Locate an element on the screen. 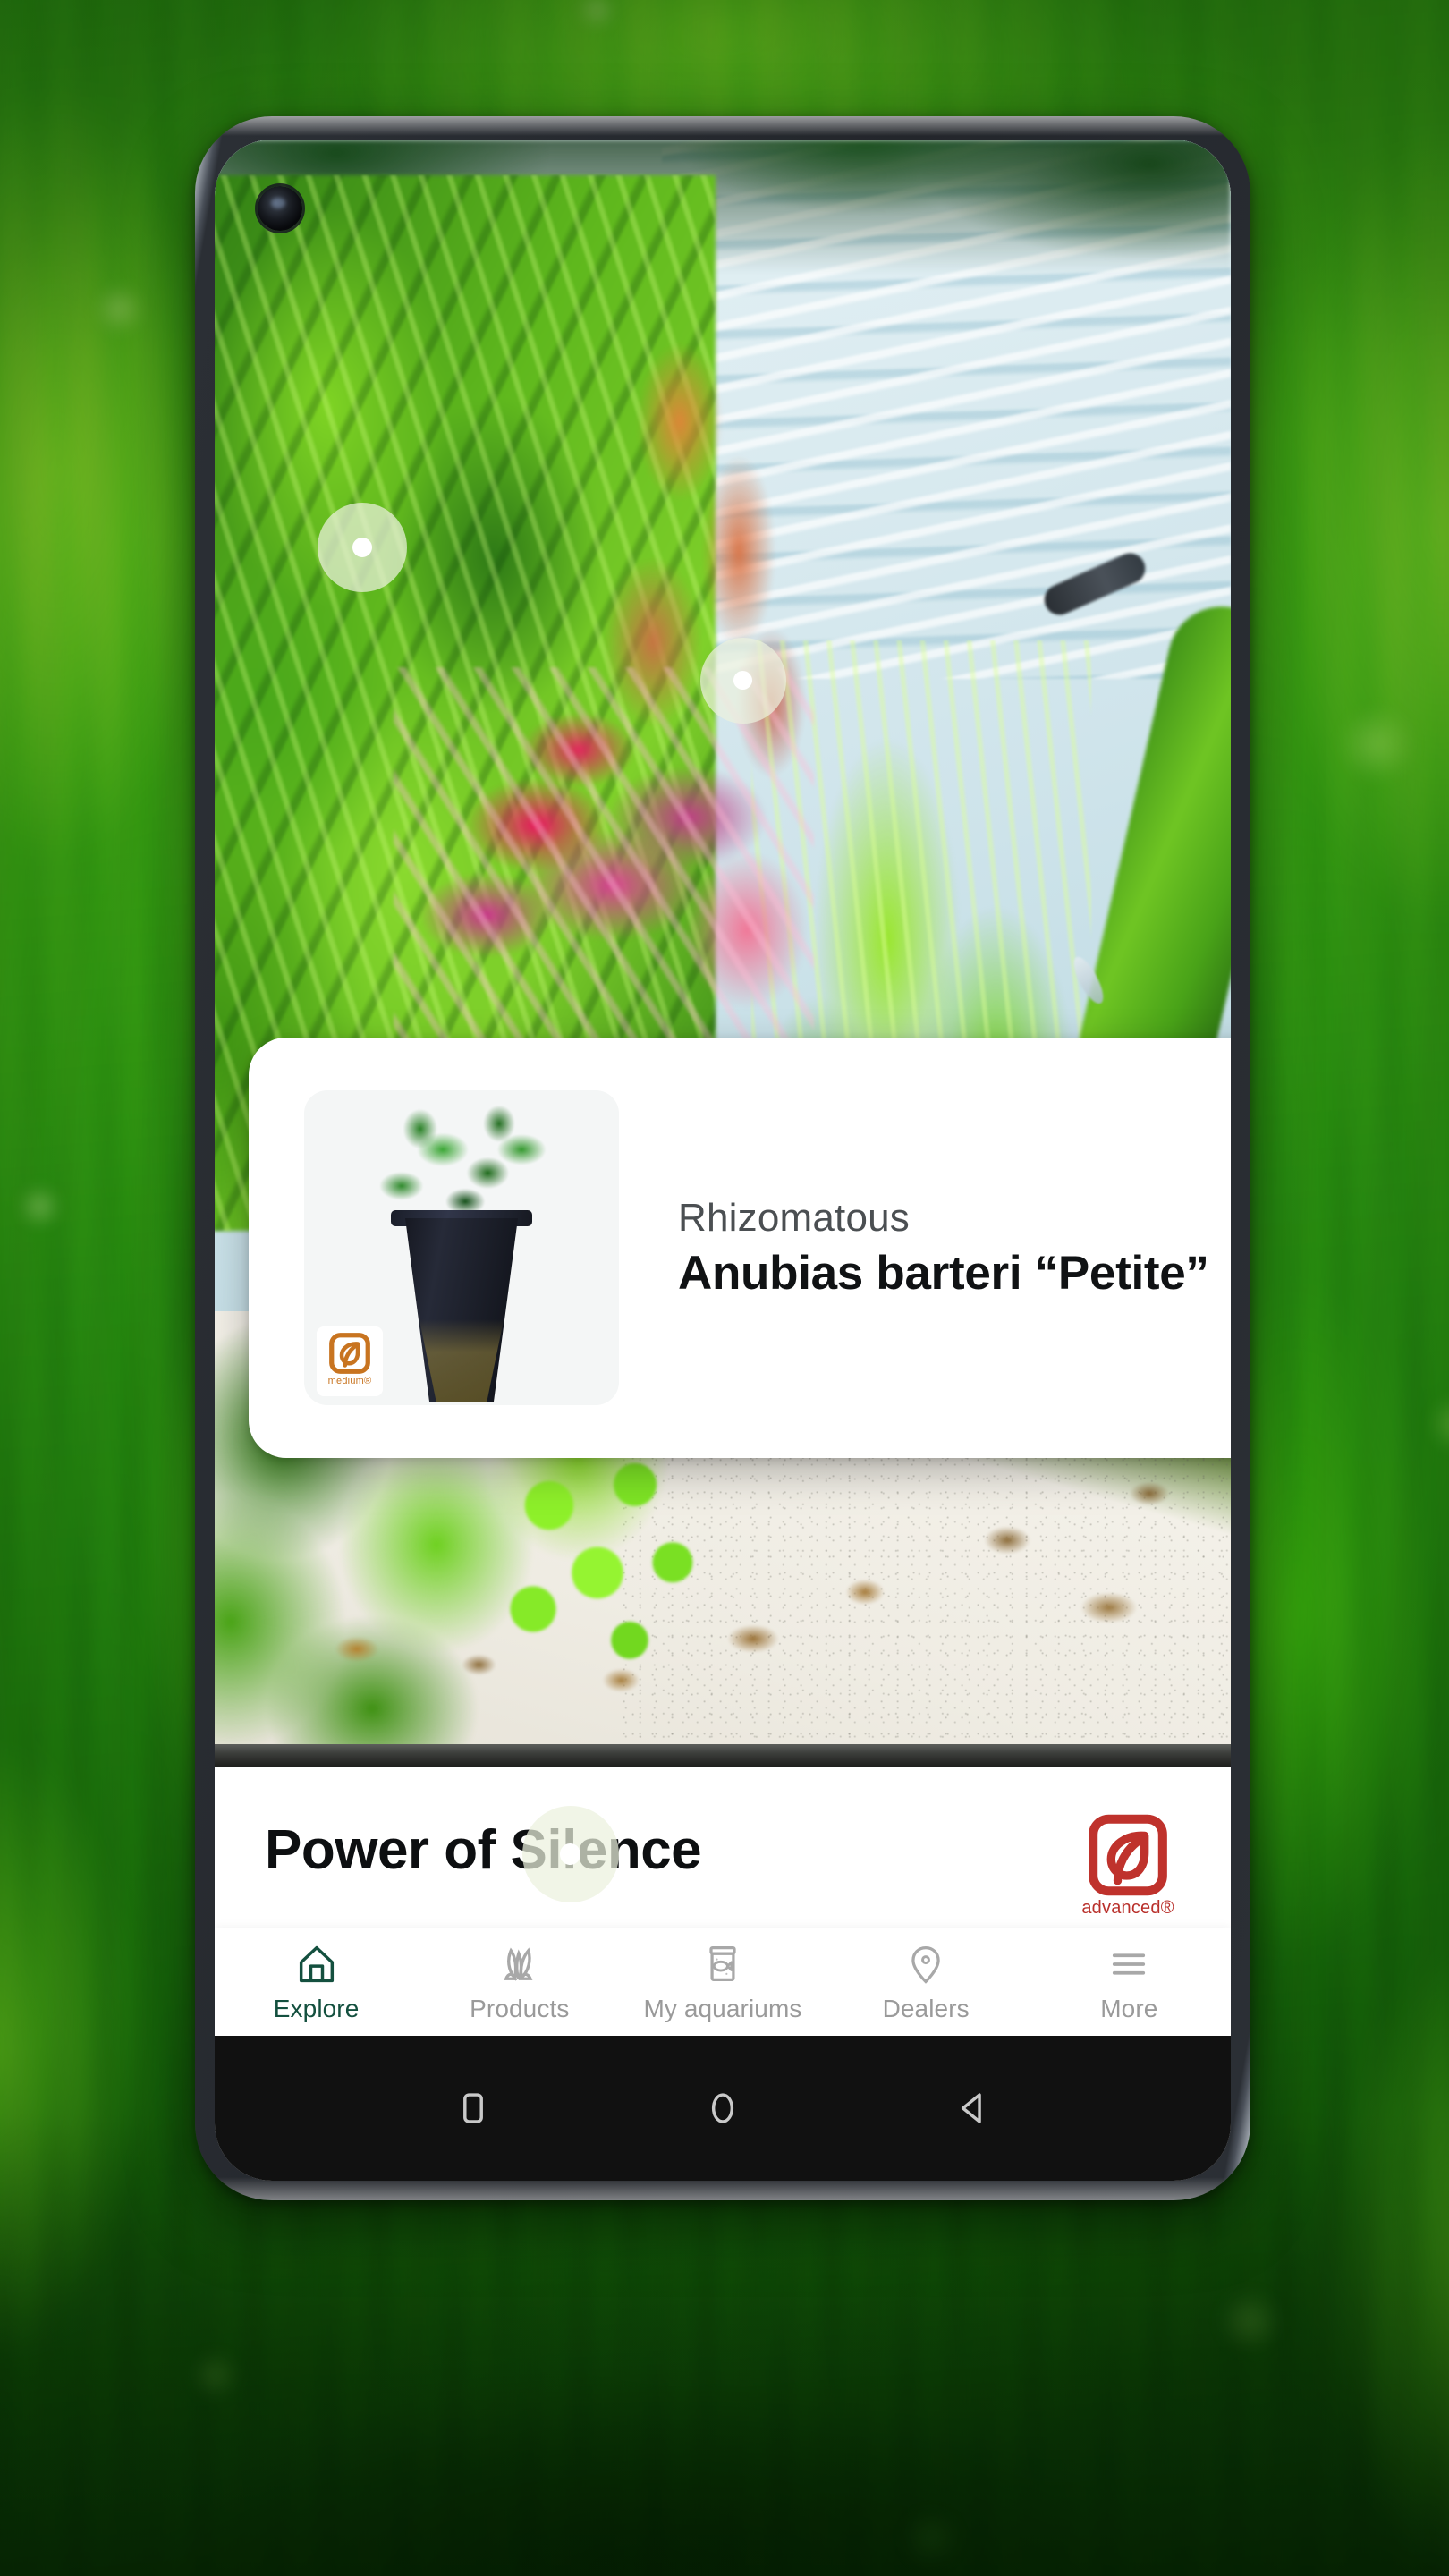  product-category: Rhizomatous is located at coordinates (794, 1217).